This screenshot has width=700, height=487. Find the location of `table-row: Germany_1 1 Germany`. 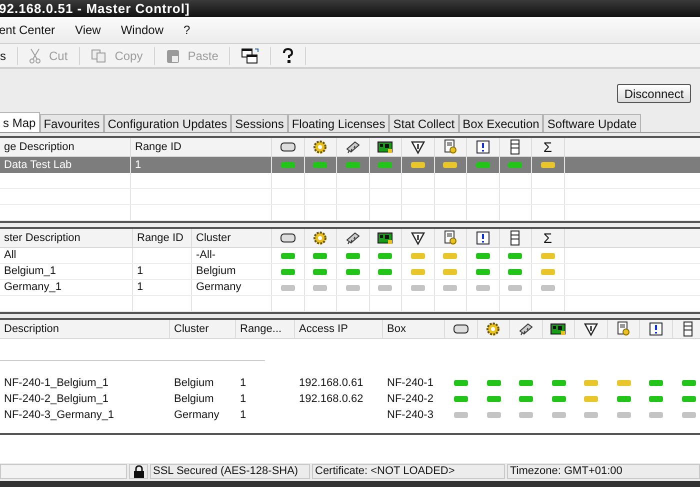

table-row: Germany_1 1 Germany is located at coordinates (350, 288).